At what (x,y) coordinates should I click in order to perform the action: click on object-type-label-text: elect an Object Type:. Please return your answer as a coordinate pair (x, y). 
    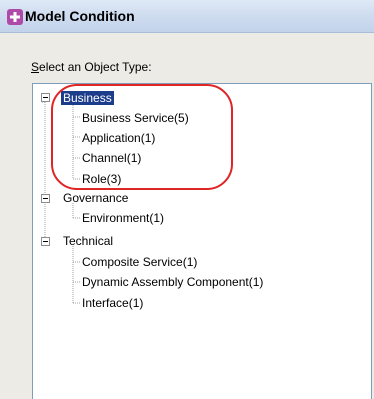
    Looking at the image, I should click on (95, 67).